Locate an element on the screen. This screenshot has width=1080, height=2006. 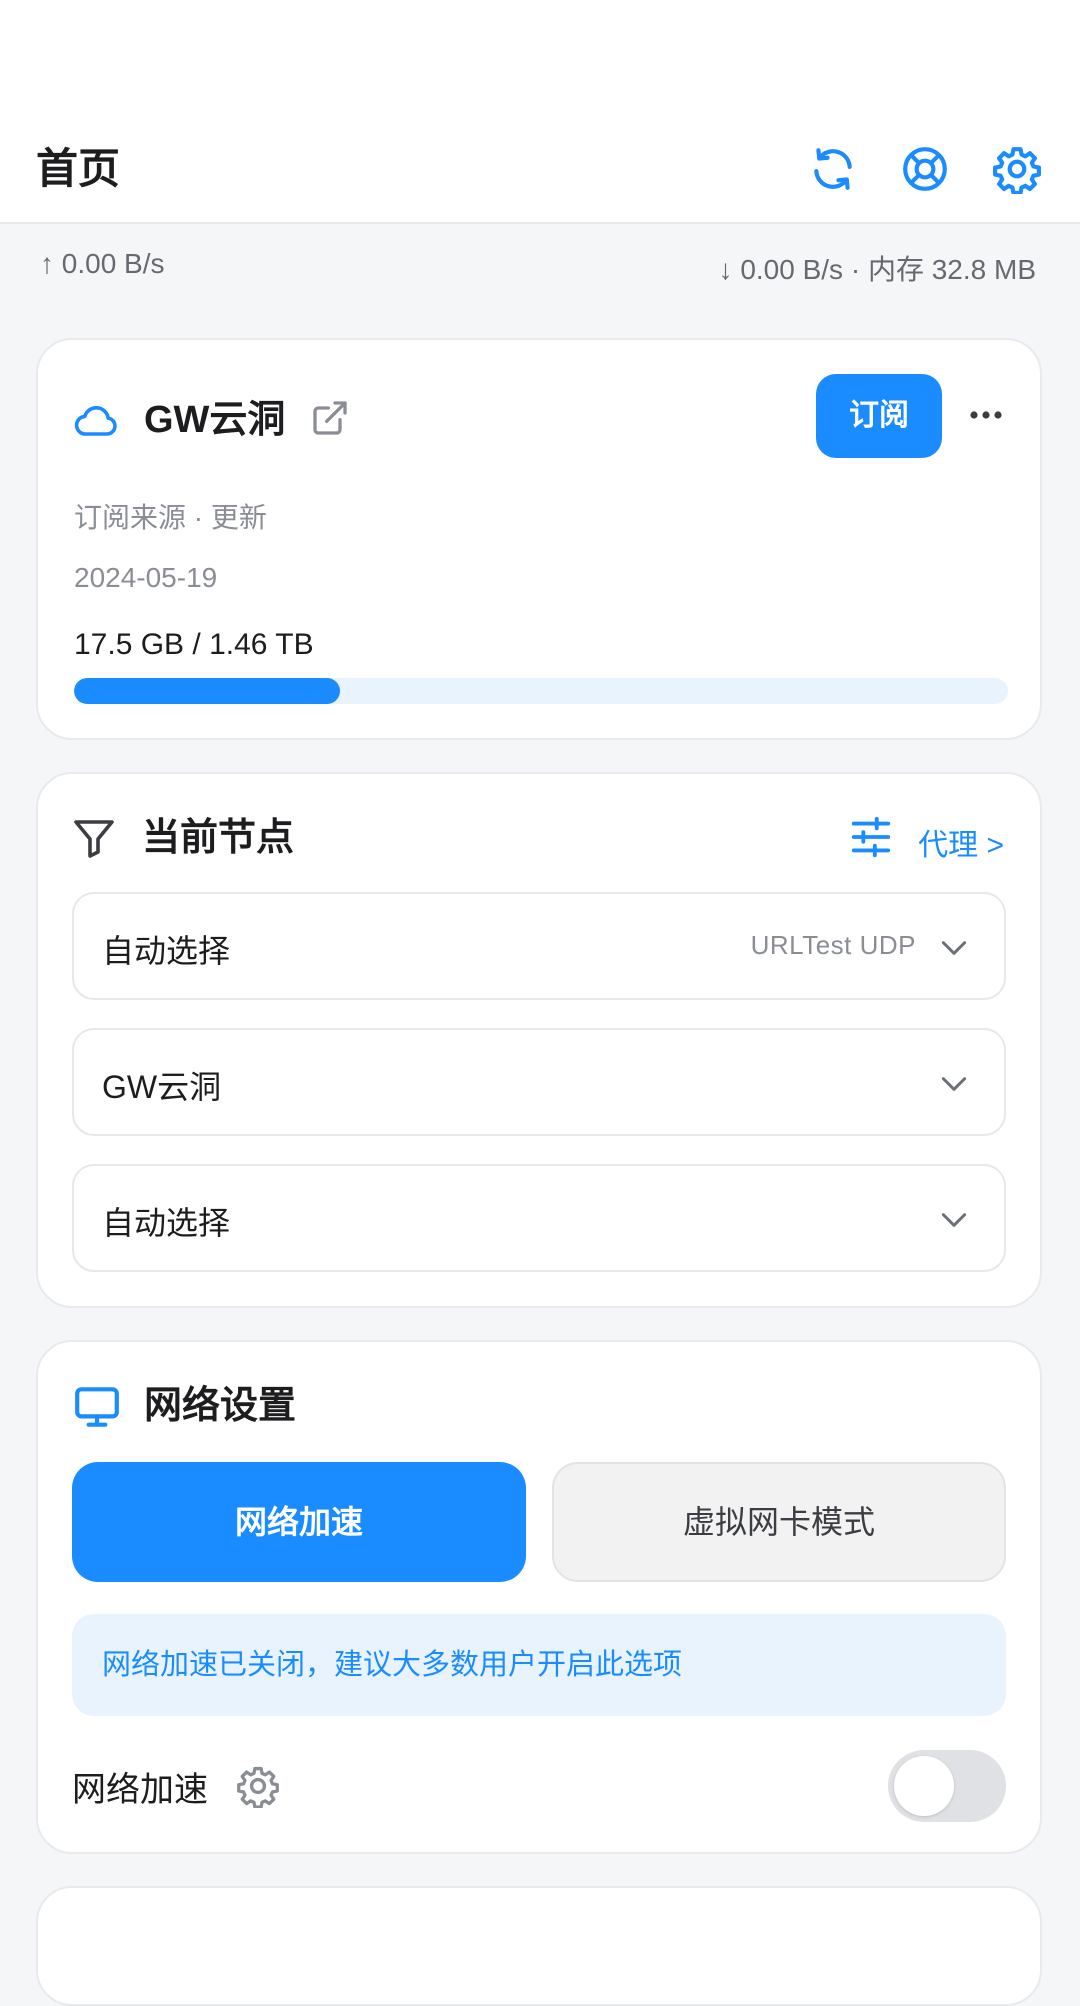
download-memory-stats: ↓ 0.00 B/s · 内存 32.8 MB is located at coordinates (877, 269).